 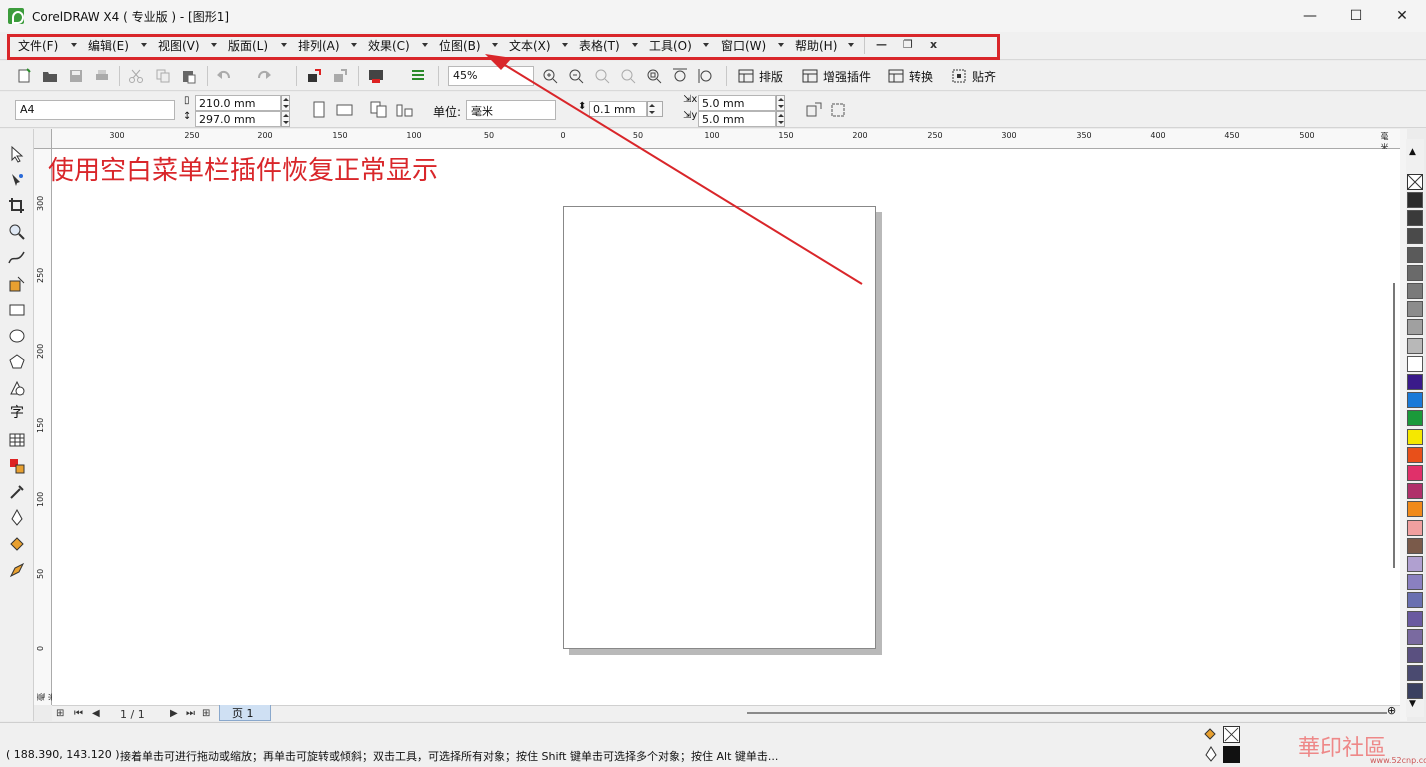 I want to click on add-page-after-icon: ⊞, so click(x=206, y=713).